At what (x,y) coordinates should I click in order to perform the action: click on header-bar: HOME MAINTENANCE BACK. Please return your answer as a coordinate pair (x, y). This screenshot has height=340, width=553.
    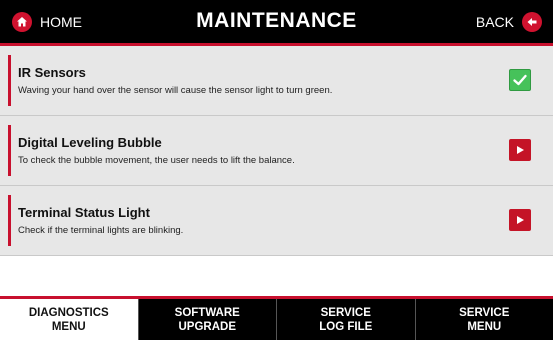
    Looking at the image, I should click on (276, 23).